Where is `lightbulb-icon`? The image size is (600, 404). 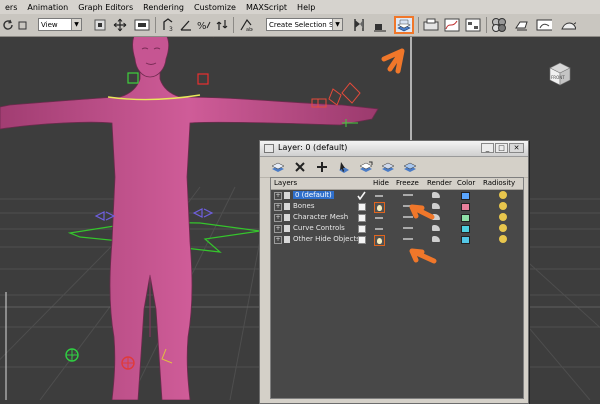
lightbulb-icon is located at coordinates (379, 207).